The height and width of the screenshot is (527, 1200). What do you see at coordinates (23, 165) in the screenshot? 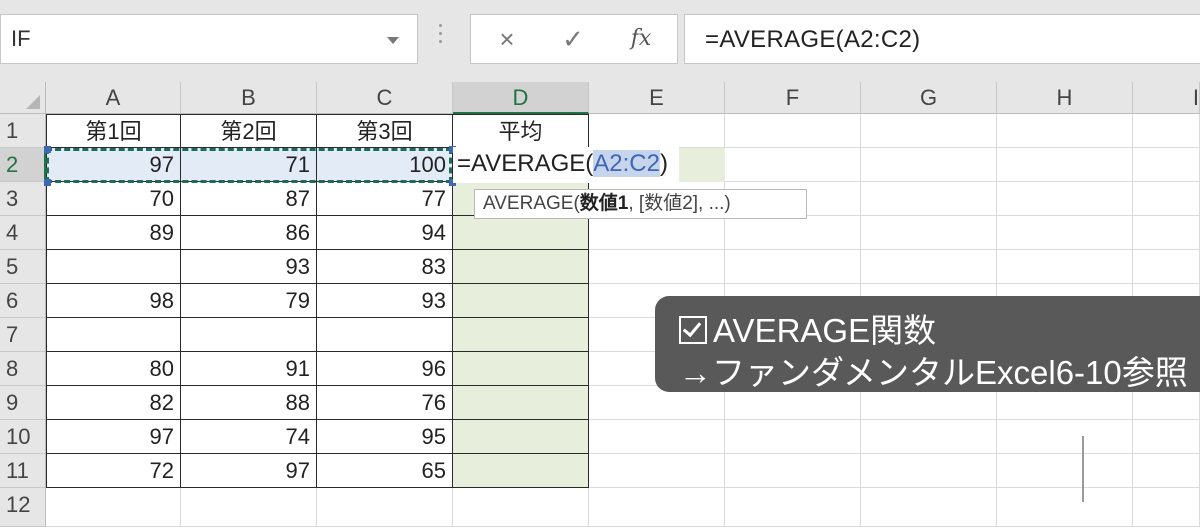
I see `row-header-2: 2` at bounding box center [23, 165].